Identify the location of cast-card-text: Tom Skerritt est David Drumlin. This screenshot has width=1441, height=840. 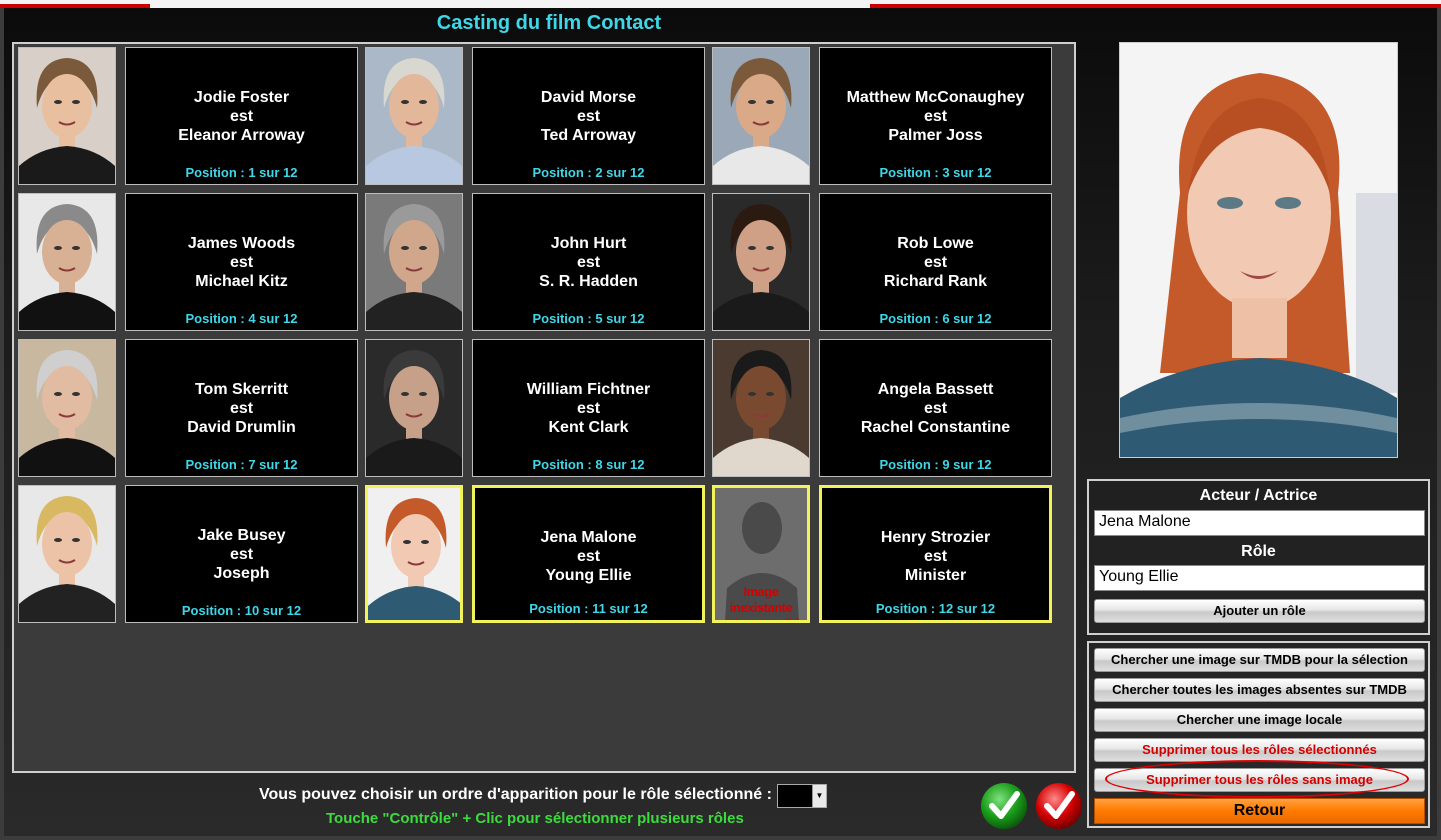
(241, 408).